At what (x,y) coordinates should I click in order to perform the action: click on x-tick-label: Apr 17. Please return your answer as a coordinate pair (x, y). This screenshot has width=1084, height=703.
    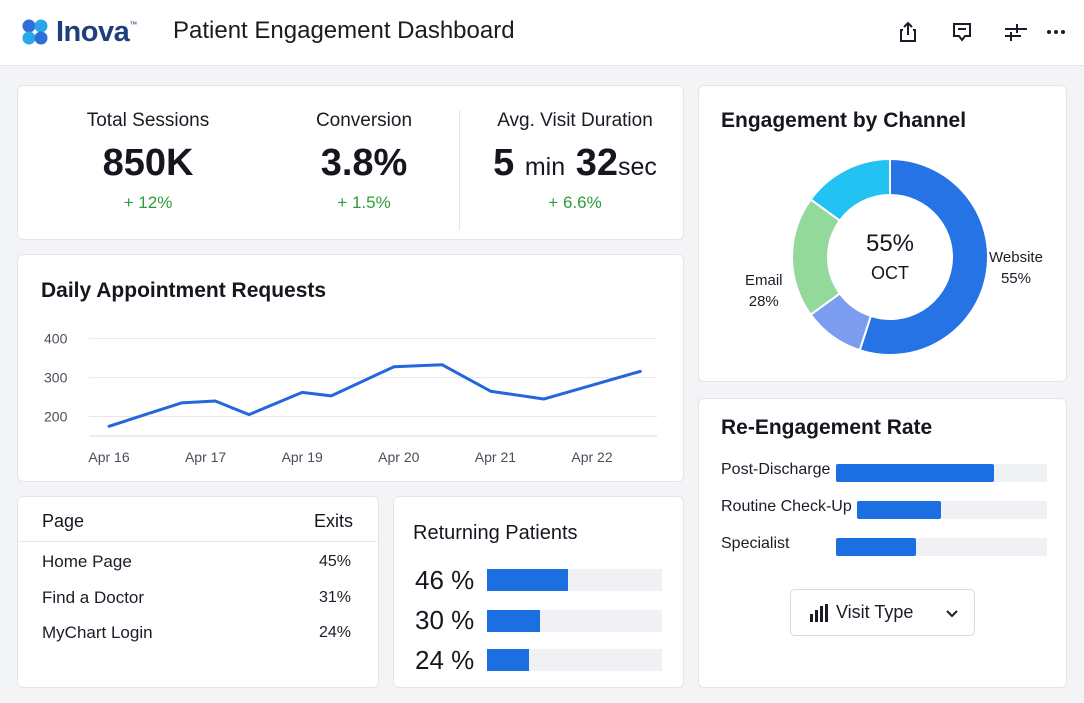
    Looking at the image, I should click on (205, 457).